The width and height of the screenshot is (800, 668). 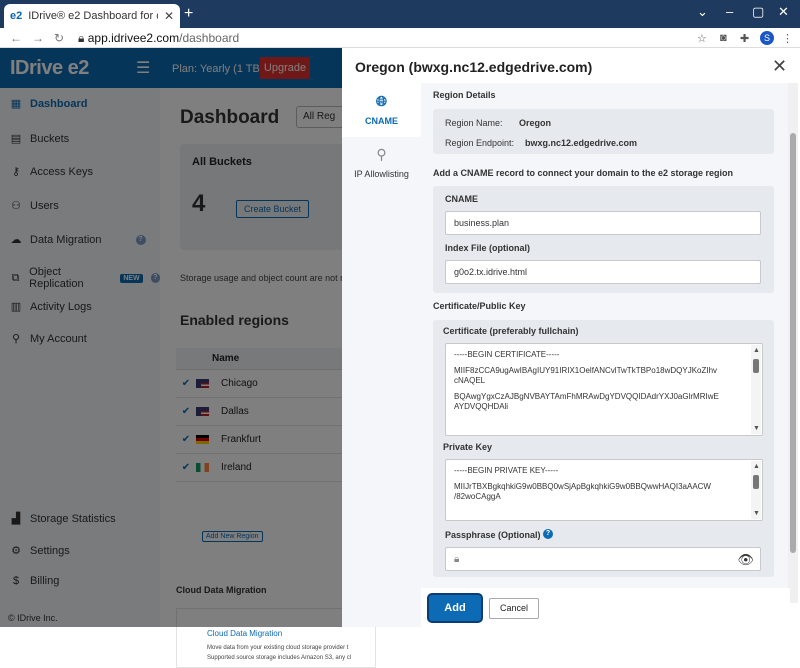 What do you see at coordinates (491, 272) in the screenshot?
I see `index-file-input-value: g0o2.tx.idrive.html` at bounding box center [491, 272].